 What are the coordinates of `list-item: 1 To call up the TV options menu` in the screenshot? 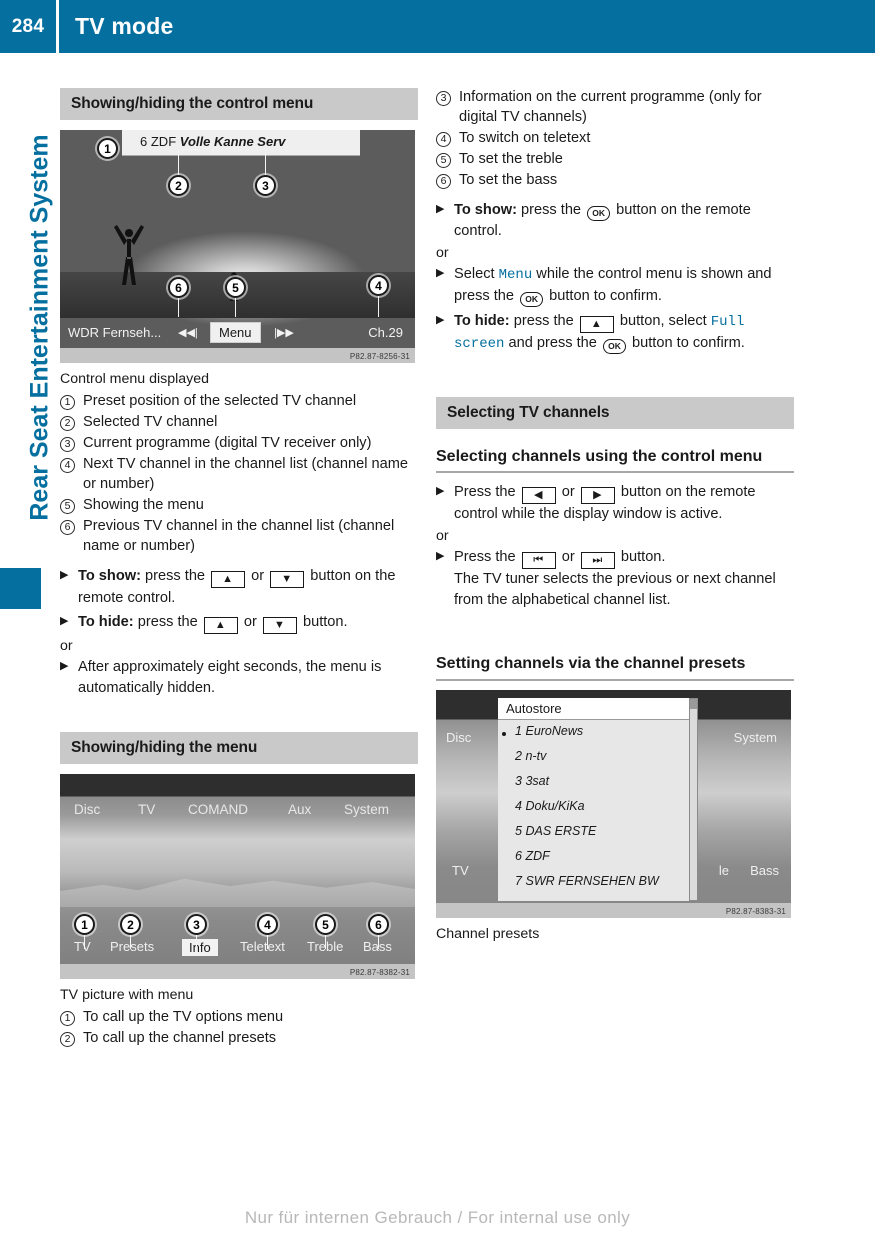 It's located at (239, 1018).